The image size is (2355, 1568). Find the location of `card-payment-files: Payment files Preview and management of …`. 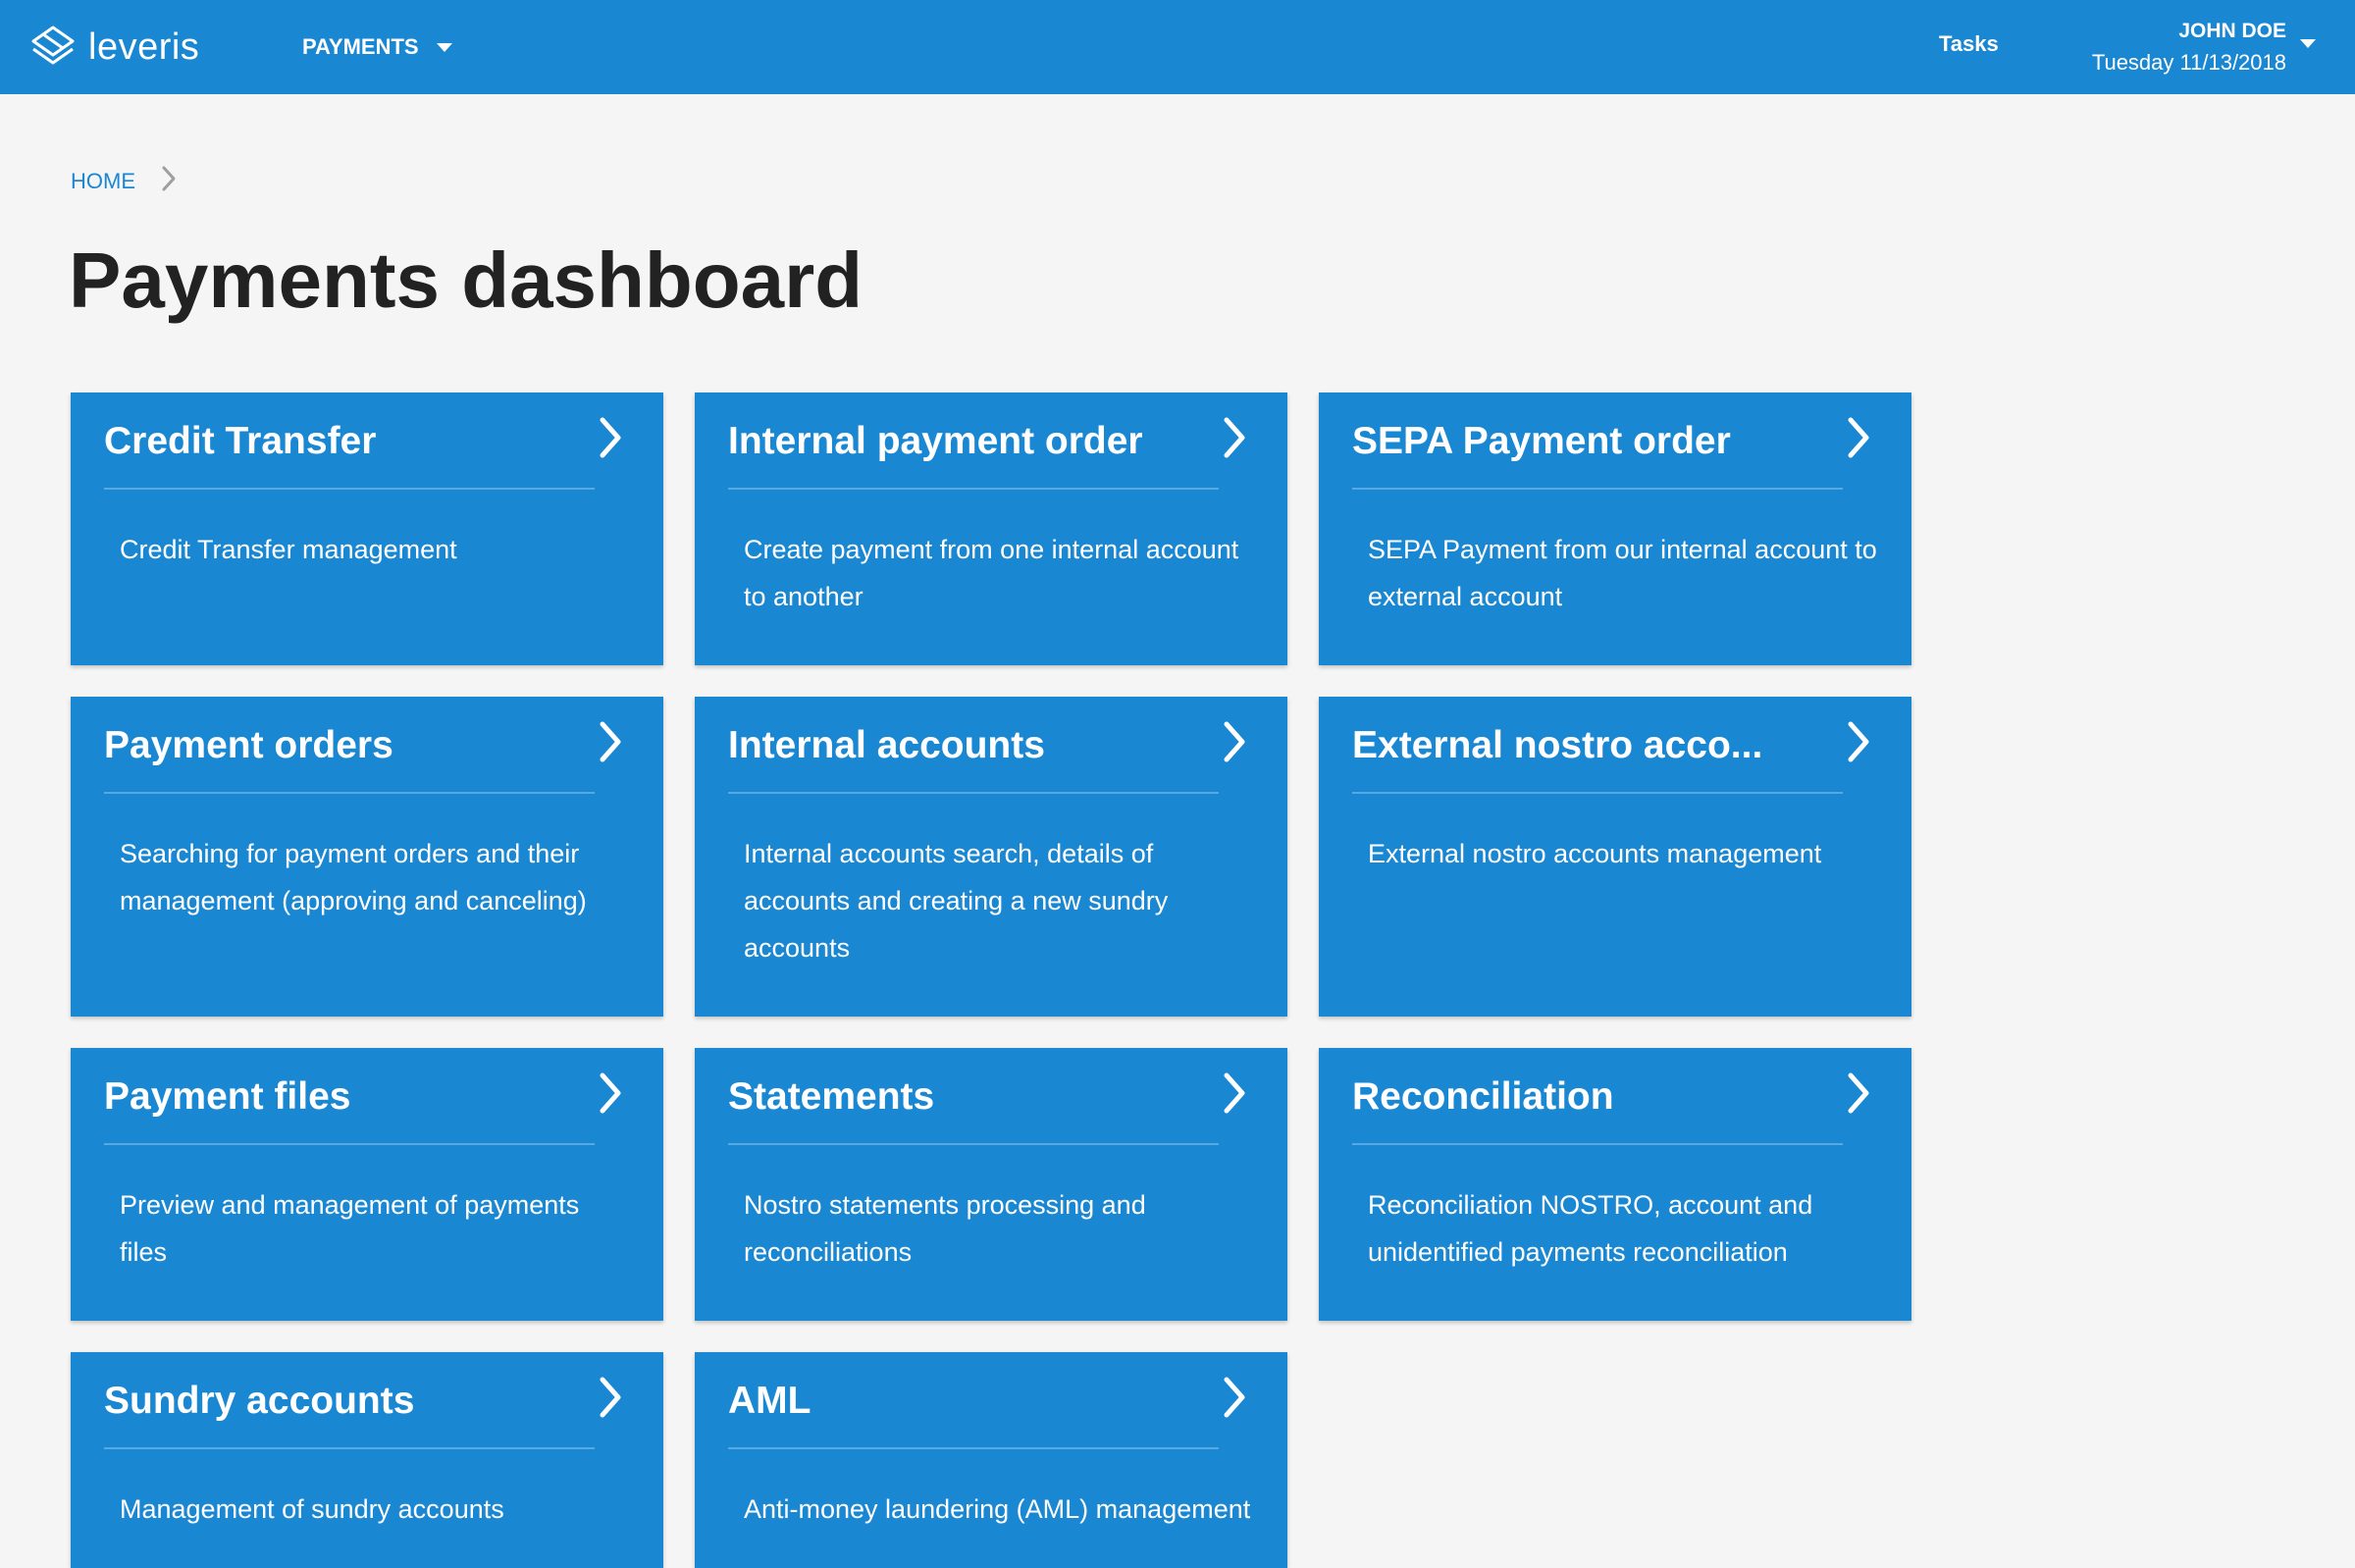

card-payment-files: Payment files Preview and management of … is located at coordinates (367, 1184).